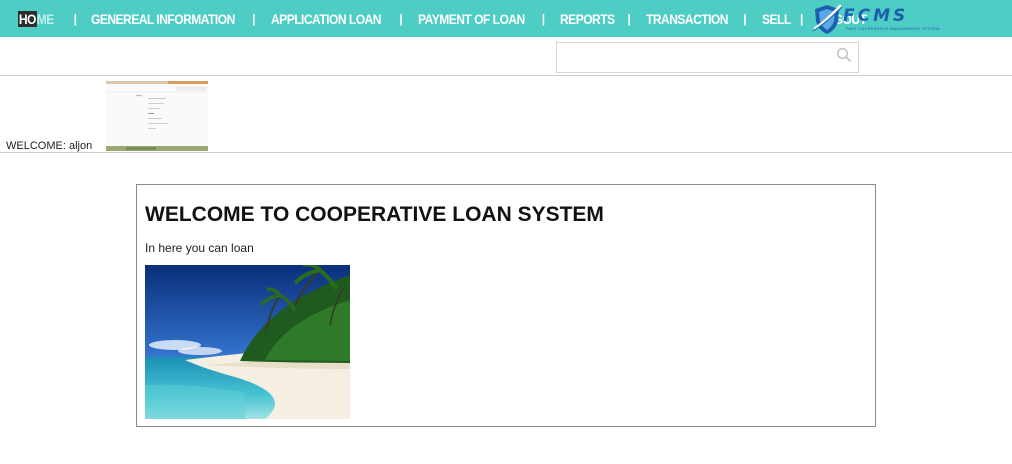 The image size is (1012, 464). Describe the element at coordinates (506, 152) in the screenshot. I see `subheader-divider` at that location.